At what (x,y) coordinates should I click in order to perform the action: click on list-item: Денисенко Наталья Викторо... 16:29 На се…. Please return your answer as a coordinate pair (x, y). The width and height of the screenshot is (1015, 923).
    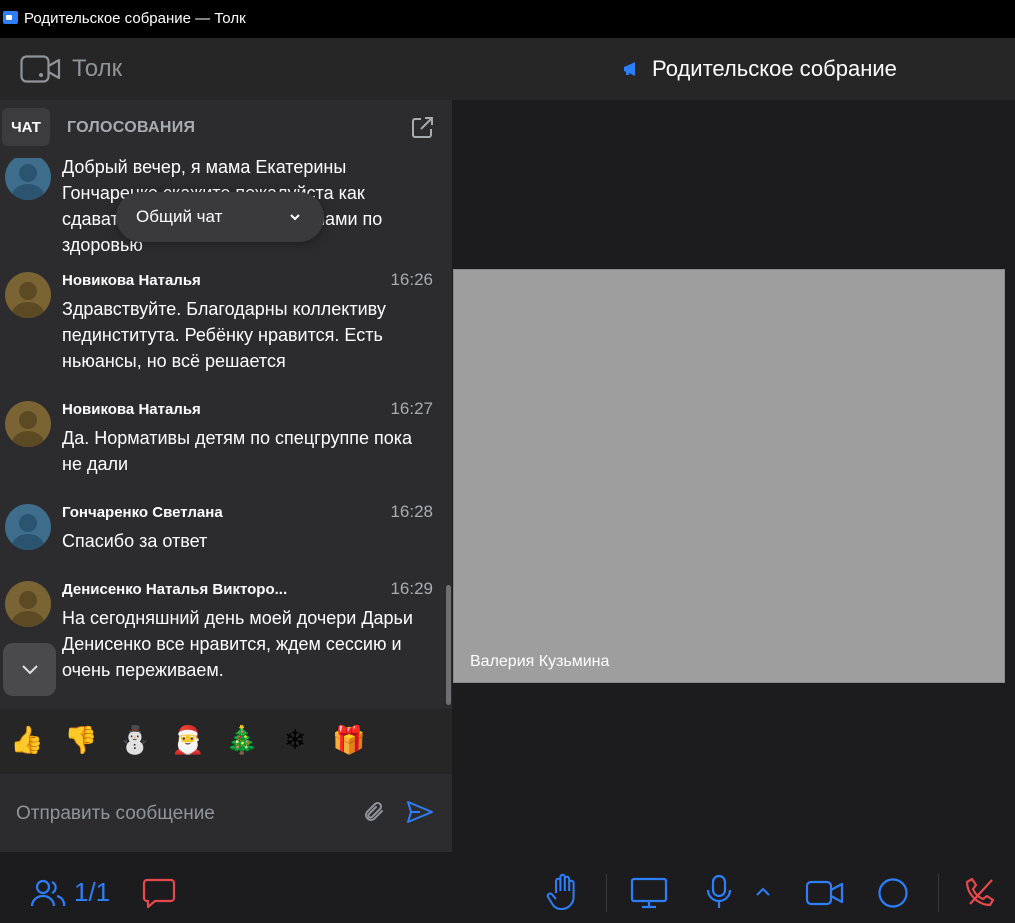
    Looking at the image, I should click on (220, 632).